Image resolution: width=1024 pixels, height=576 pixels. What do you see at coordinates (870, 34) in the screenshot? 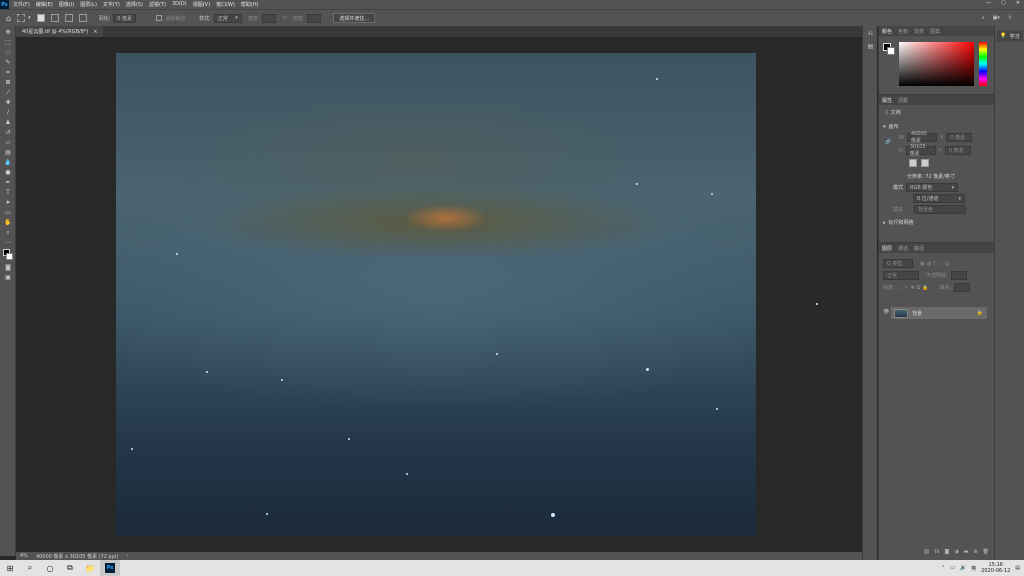
I see `history-panel-icon: ⎌` at bounding box center [870, 34].